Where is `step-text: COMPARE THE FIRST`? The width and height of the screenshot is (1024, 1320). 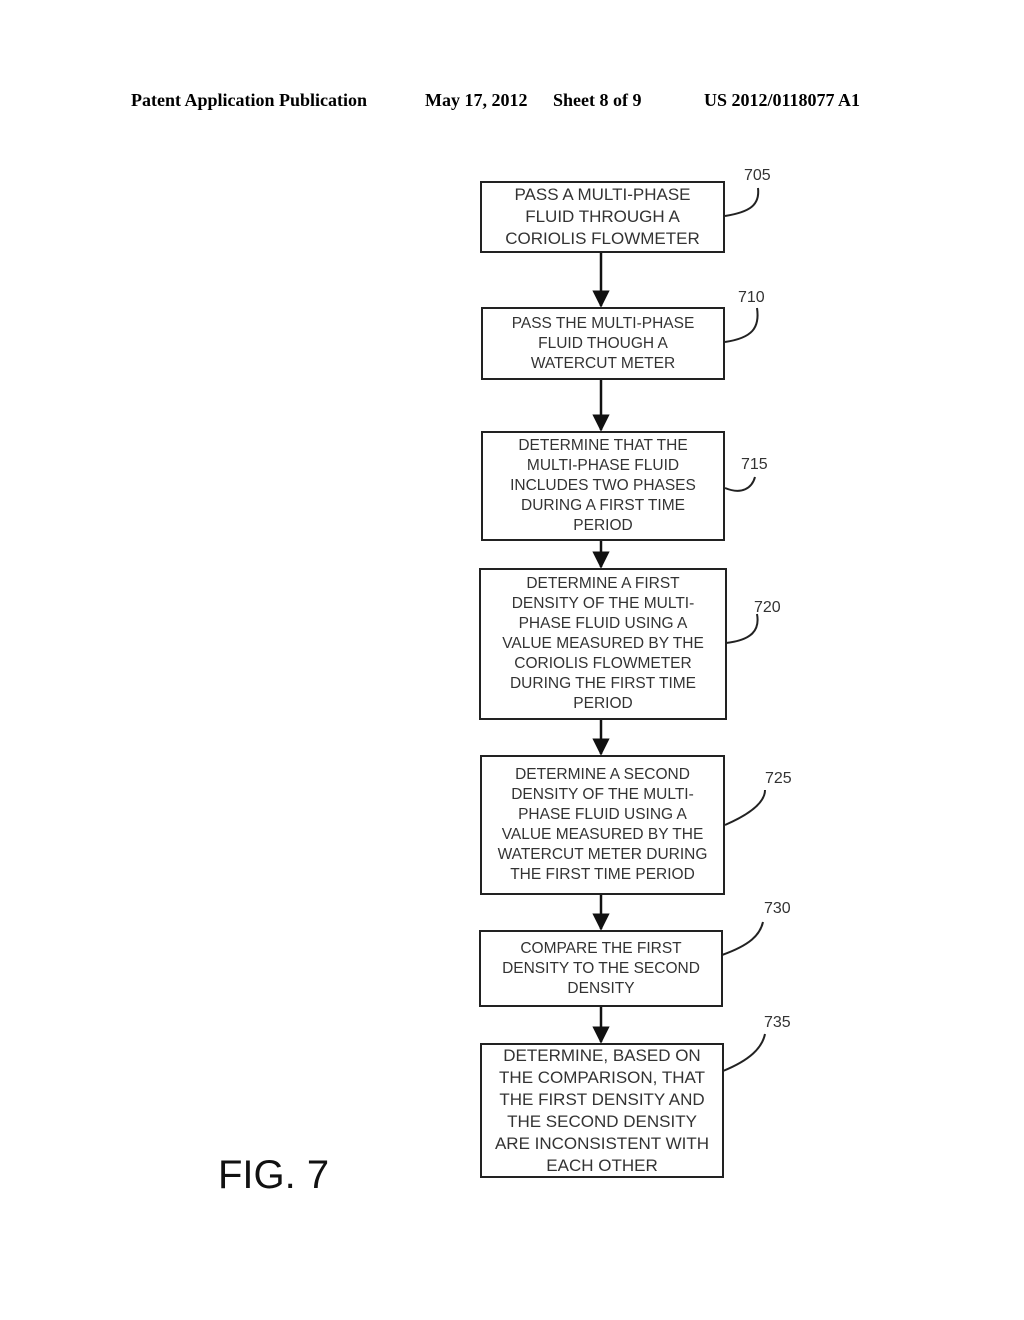 step-text: COMPARE THE FIRST is located at coordinates (601, 948).